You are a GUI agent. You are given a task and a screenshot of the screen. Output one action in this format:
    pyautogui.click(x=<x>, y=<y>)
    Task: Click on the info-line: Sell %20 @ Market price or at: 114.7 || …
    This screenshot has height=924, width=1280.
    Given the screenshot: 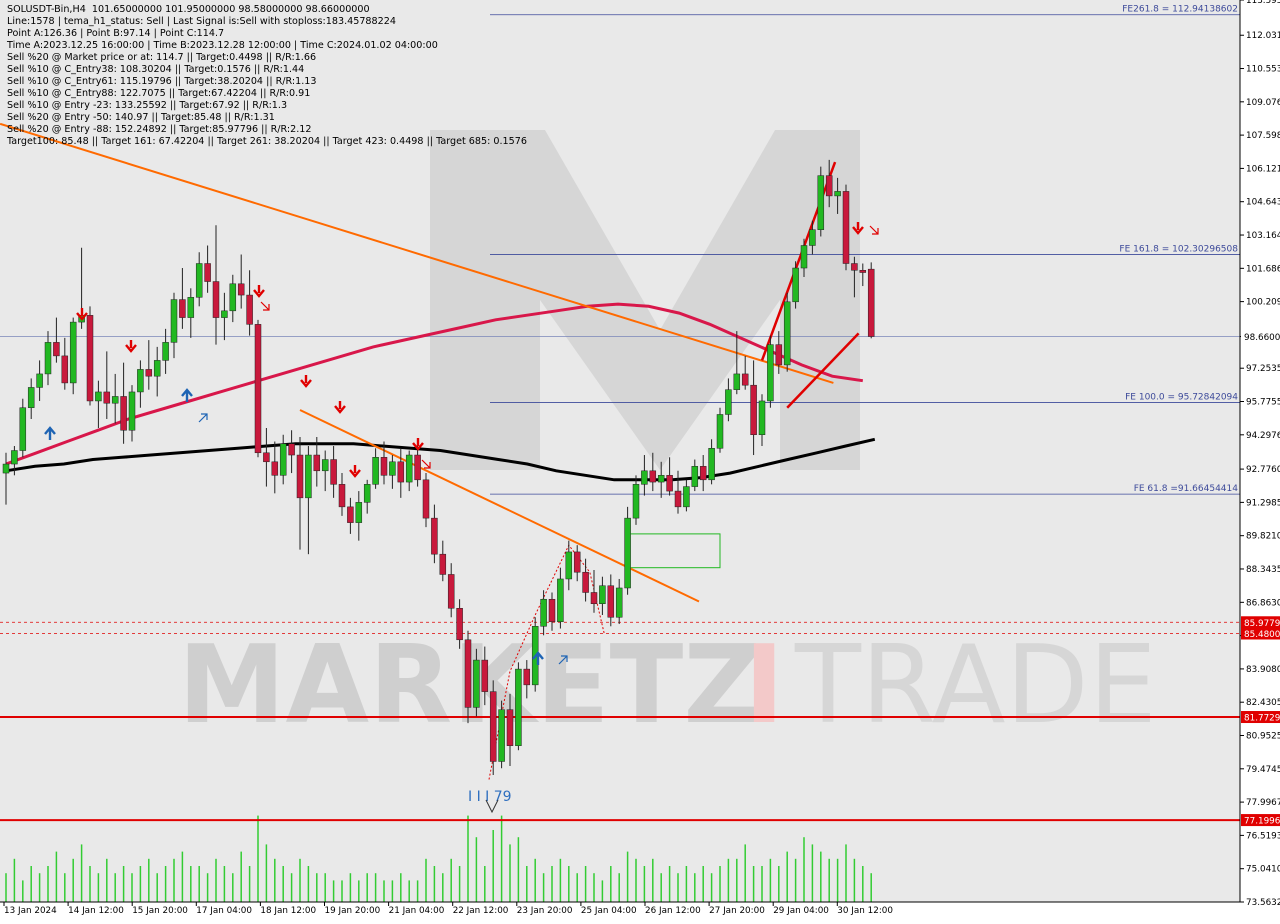 What is the action you would take?
    pyautogui.click(x=162, y=57)
    